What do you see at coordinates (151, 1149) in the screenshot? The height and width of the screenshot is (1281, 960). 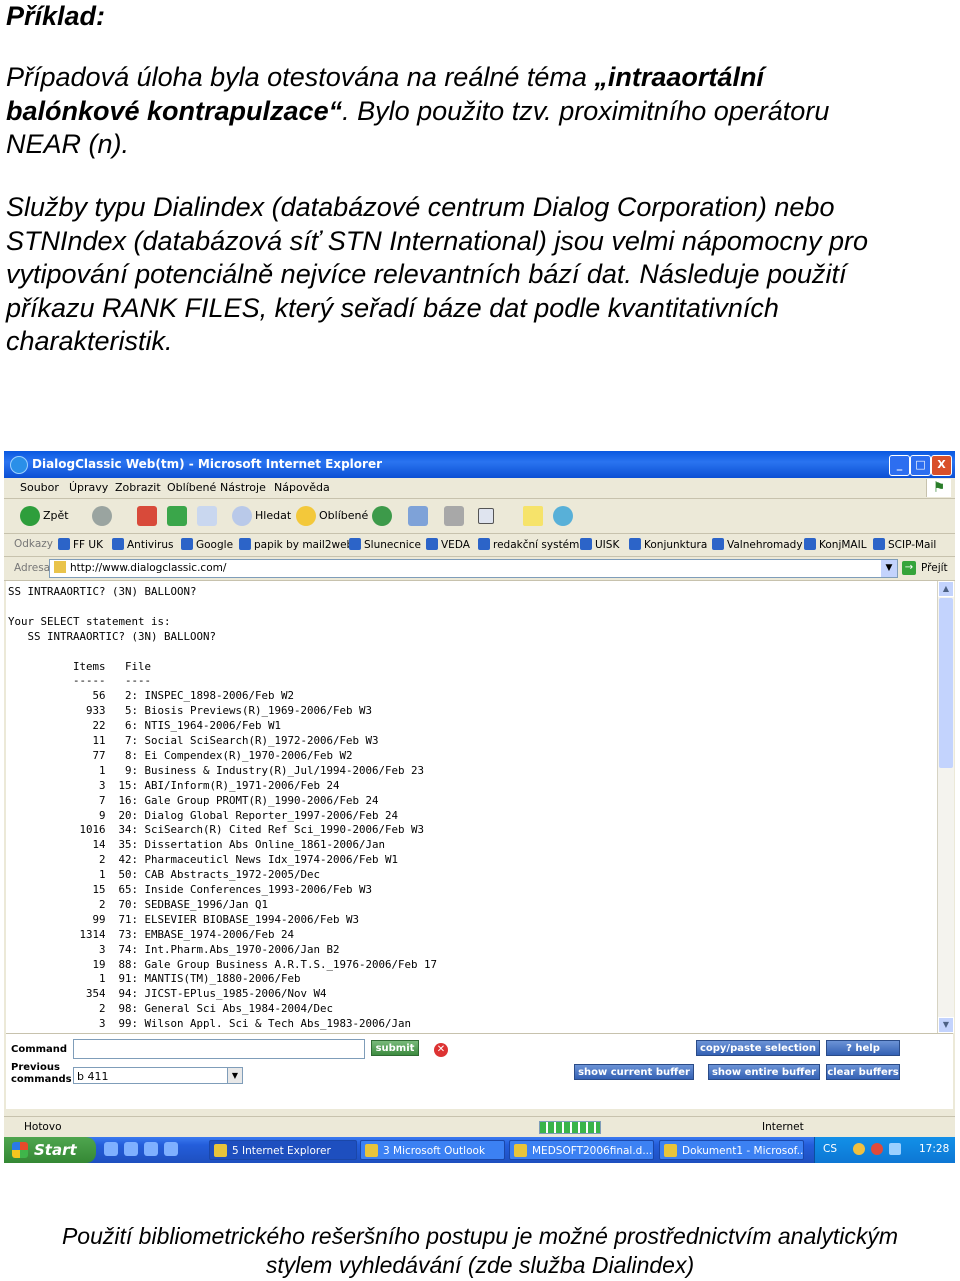 I see `quicklaunch-mail-icon` at bounding box center [151, 1149].